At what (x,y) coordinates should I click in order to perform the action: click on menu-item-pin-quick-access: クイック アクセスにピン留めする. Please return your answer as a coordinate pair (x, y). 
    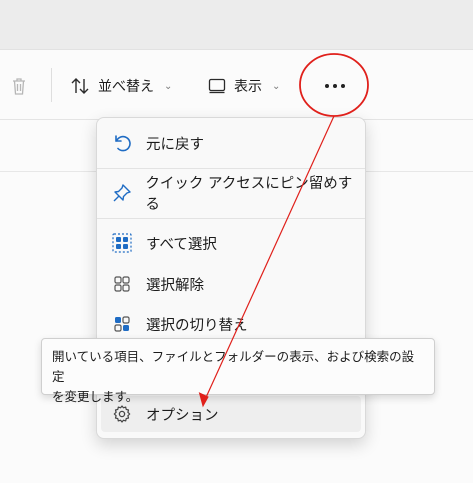
    Looking at the image, I should click on (231, 194).